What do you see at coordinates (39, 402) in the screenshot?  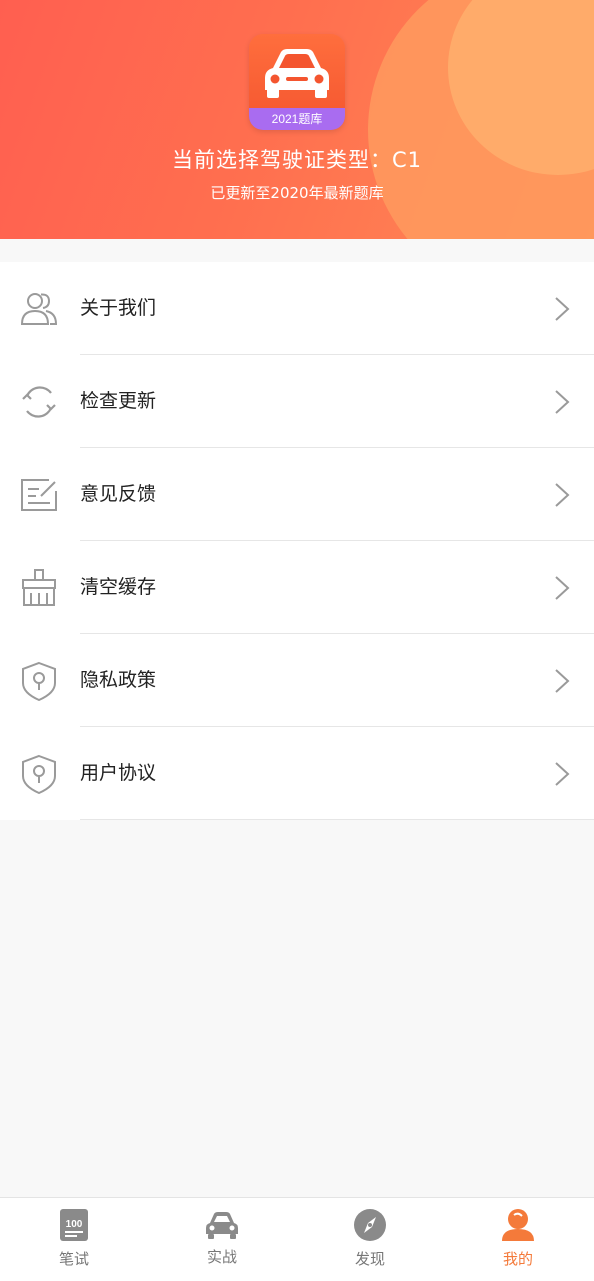 I see `refresh-icon` at bounding box center [39, 402].